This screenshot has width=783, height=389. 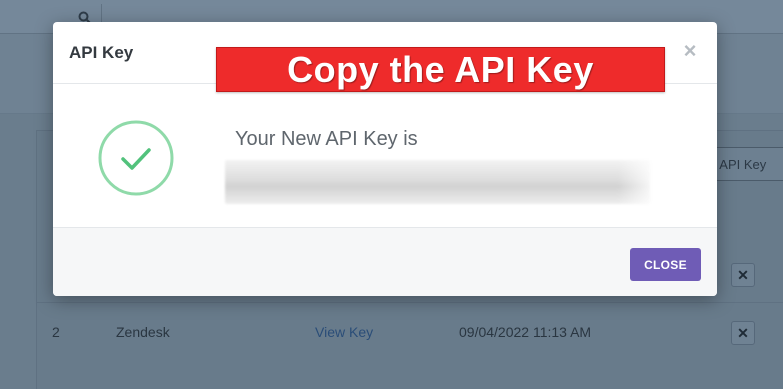 I want to click on close-icon: ×, so click(x=690, y=51).